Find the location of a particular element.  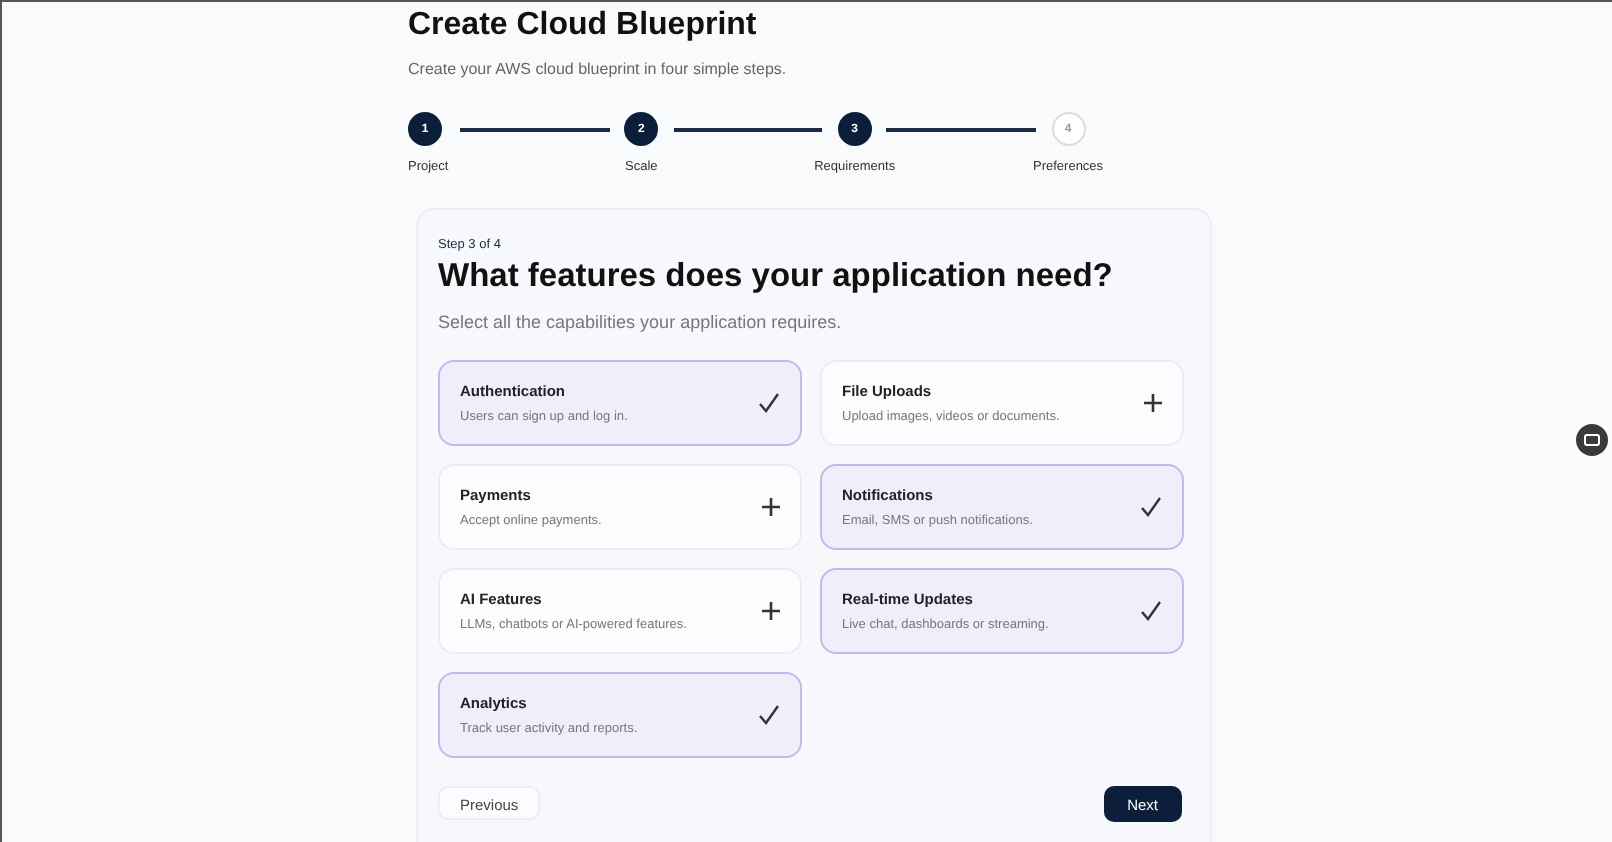

question-description: Select all the capabilities your application requires. is located at coordinates (641, 322).